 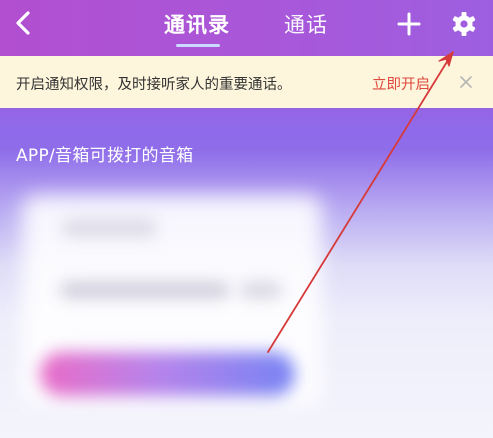 What do you see at coordinates (24, 23) in the screenshot?
I see `chevron-left-icon` at bounding box center [24, 23].